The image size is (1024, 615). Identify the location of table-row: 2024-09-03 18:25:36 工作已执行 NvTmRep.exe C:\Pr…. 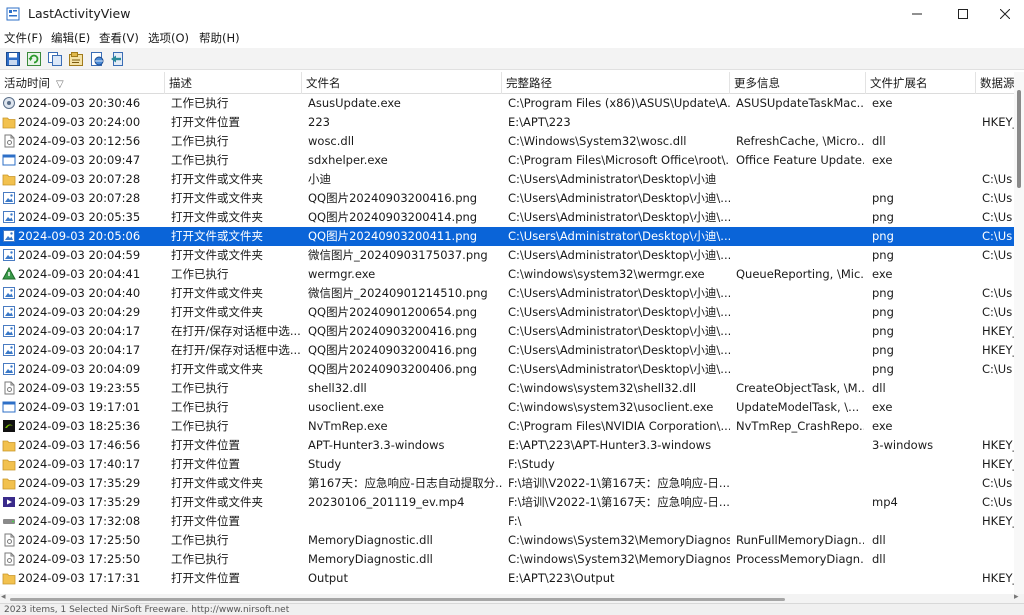
(507, 426).